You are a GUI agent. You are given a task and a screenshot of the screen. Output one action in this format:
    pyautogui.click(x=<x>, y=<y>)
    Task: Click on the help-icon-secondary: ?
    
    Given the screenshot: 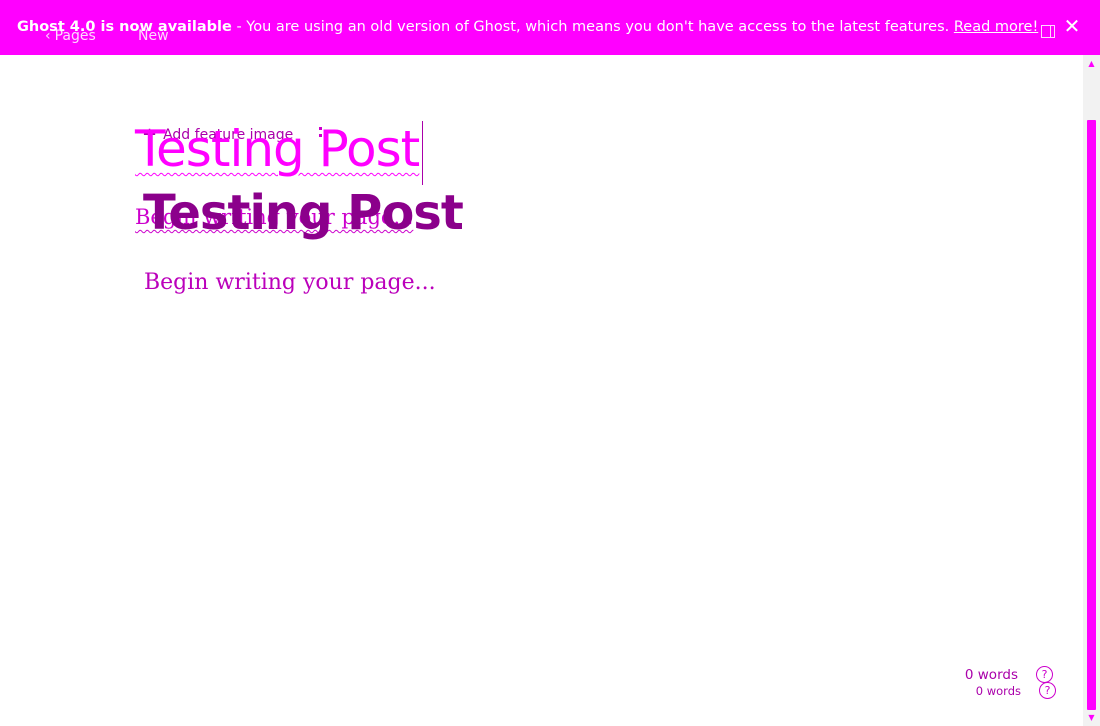 What is the action you would take?
    pyautogui.click(x=1047, y=690)
    